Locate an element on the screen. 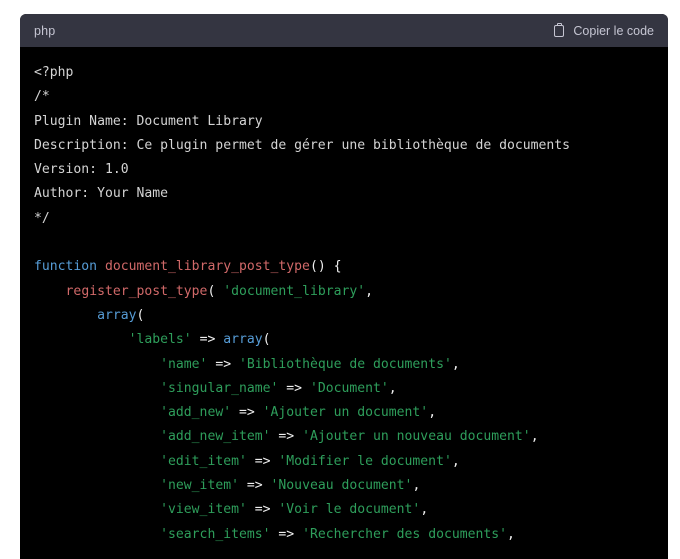 This screenshot has width=680, height=559. code-token-string: 'Rechercher des documents' is located at coordinates (405, 534).